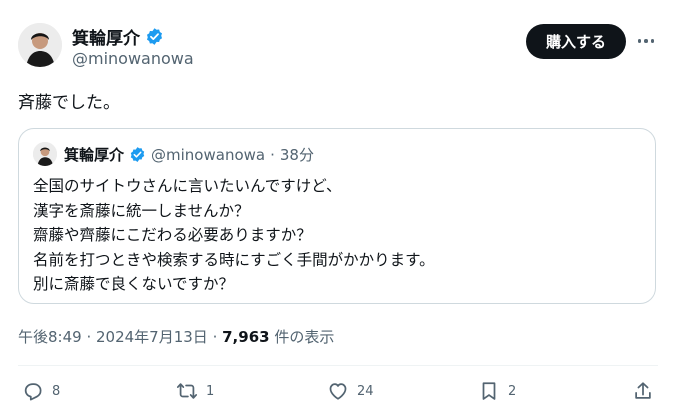 The height and width of the screenshot is (414, 676). I want to click on share-icon, so click(643, 390).